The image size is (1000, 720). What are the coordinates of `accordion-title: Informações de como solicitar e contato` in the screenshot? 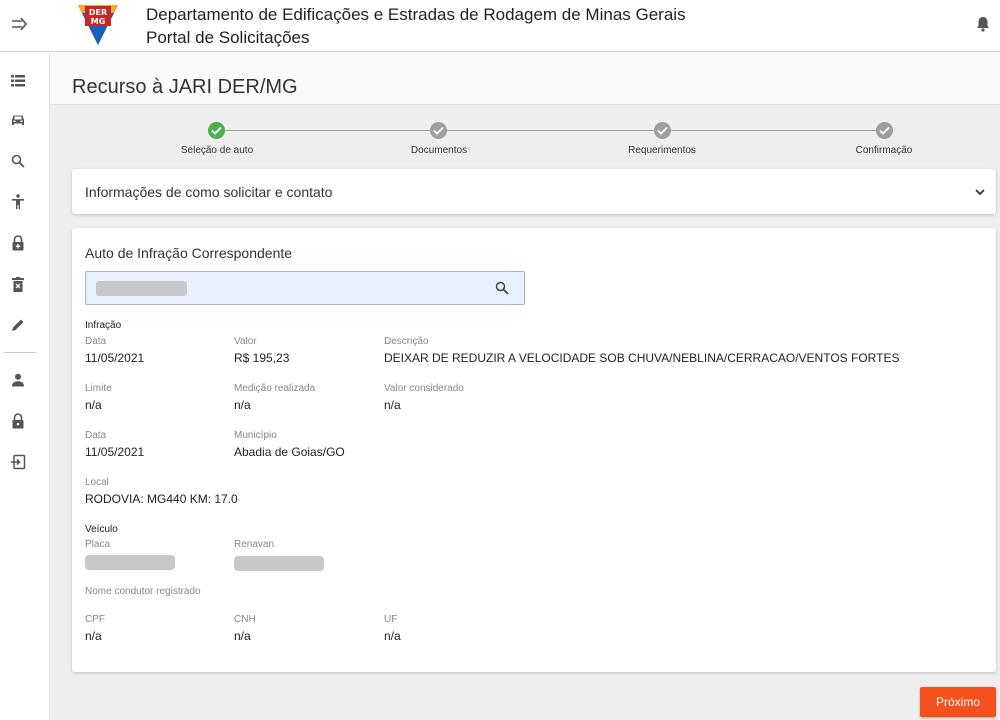 It's located at (209, 192).